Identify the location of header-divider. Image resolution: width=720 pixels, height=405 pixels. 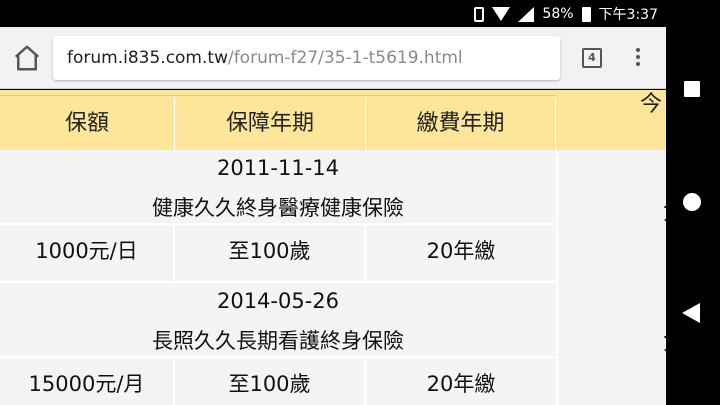
(278, 95).